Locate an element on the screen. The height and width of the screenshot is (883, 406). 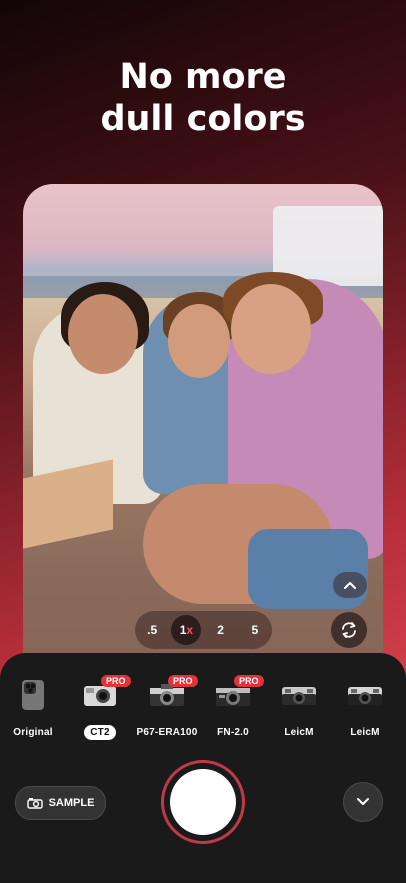
filter-original: Original is located at coordinates (34, 706).